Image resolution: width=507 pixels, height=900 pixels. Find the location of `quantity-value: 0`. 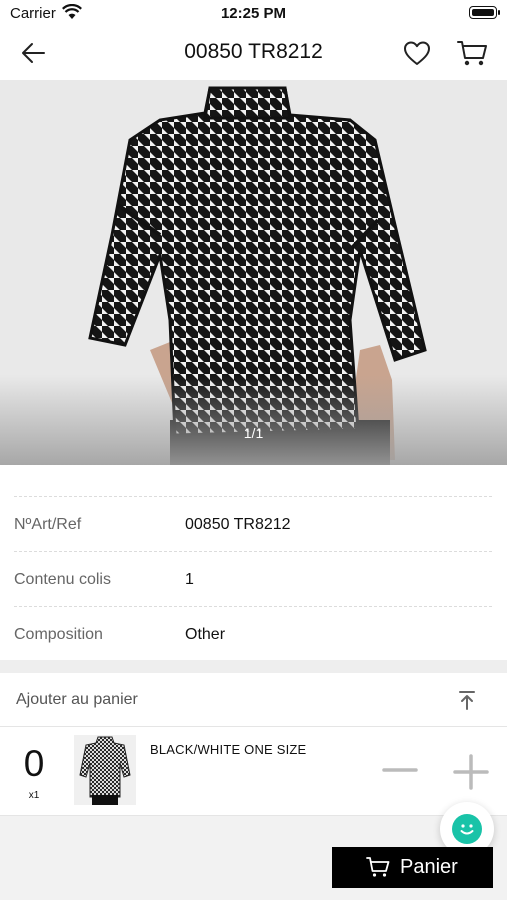

quantity-value: 0 is located at coordinates (34, 763).